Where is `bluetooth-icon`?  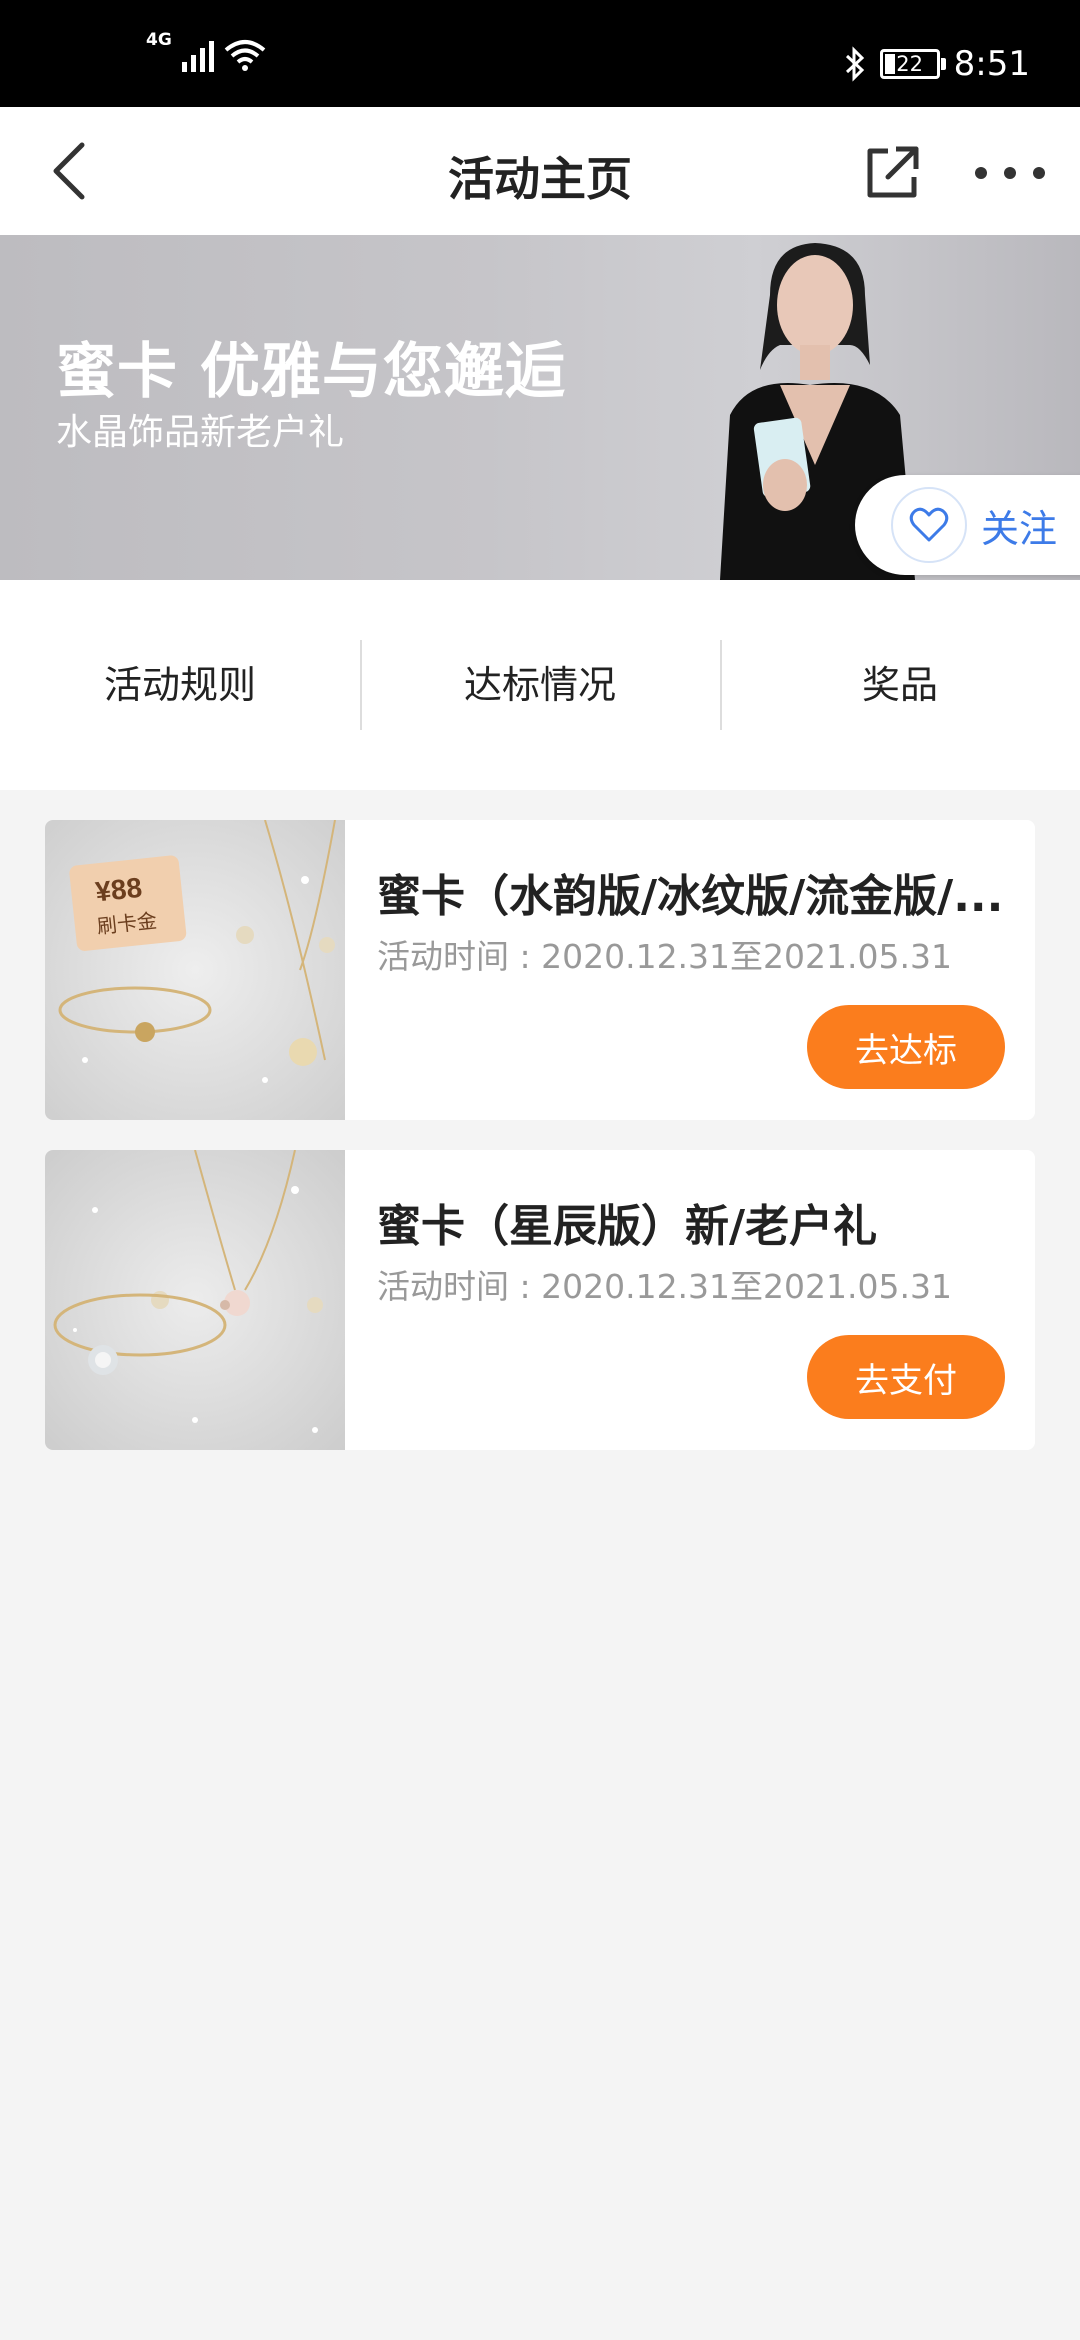
bluetooth-icon is located at coordinates (854, 64).